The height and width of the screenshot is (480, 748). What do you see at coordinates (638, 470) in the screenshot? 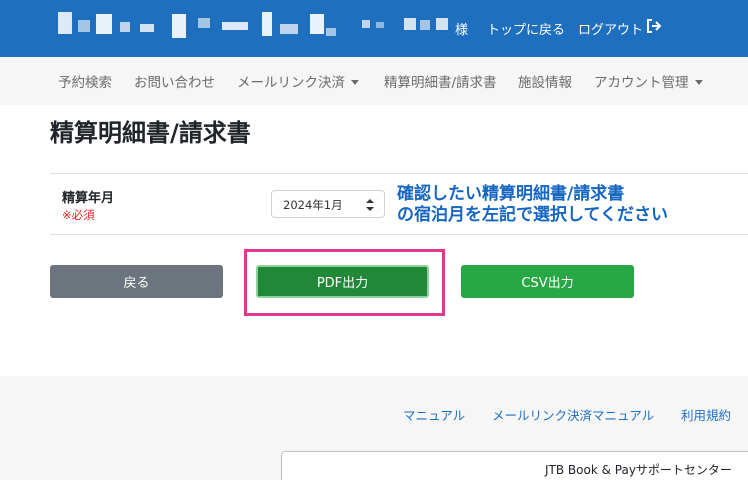
I see `support-center-label: JTB Book & Payサポートセンター` at bounding box center [638, 470].